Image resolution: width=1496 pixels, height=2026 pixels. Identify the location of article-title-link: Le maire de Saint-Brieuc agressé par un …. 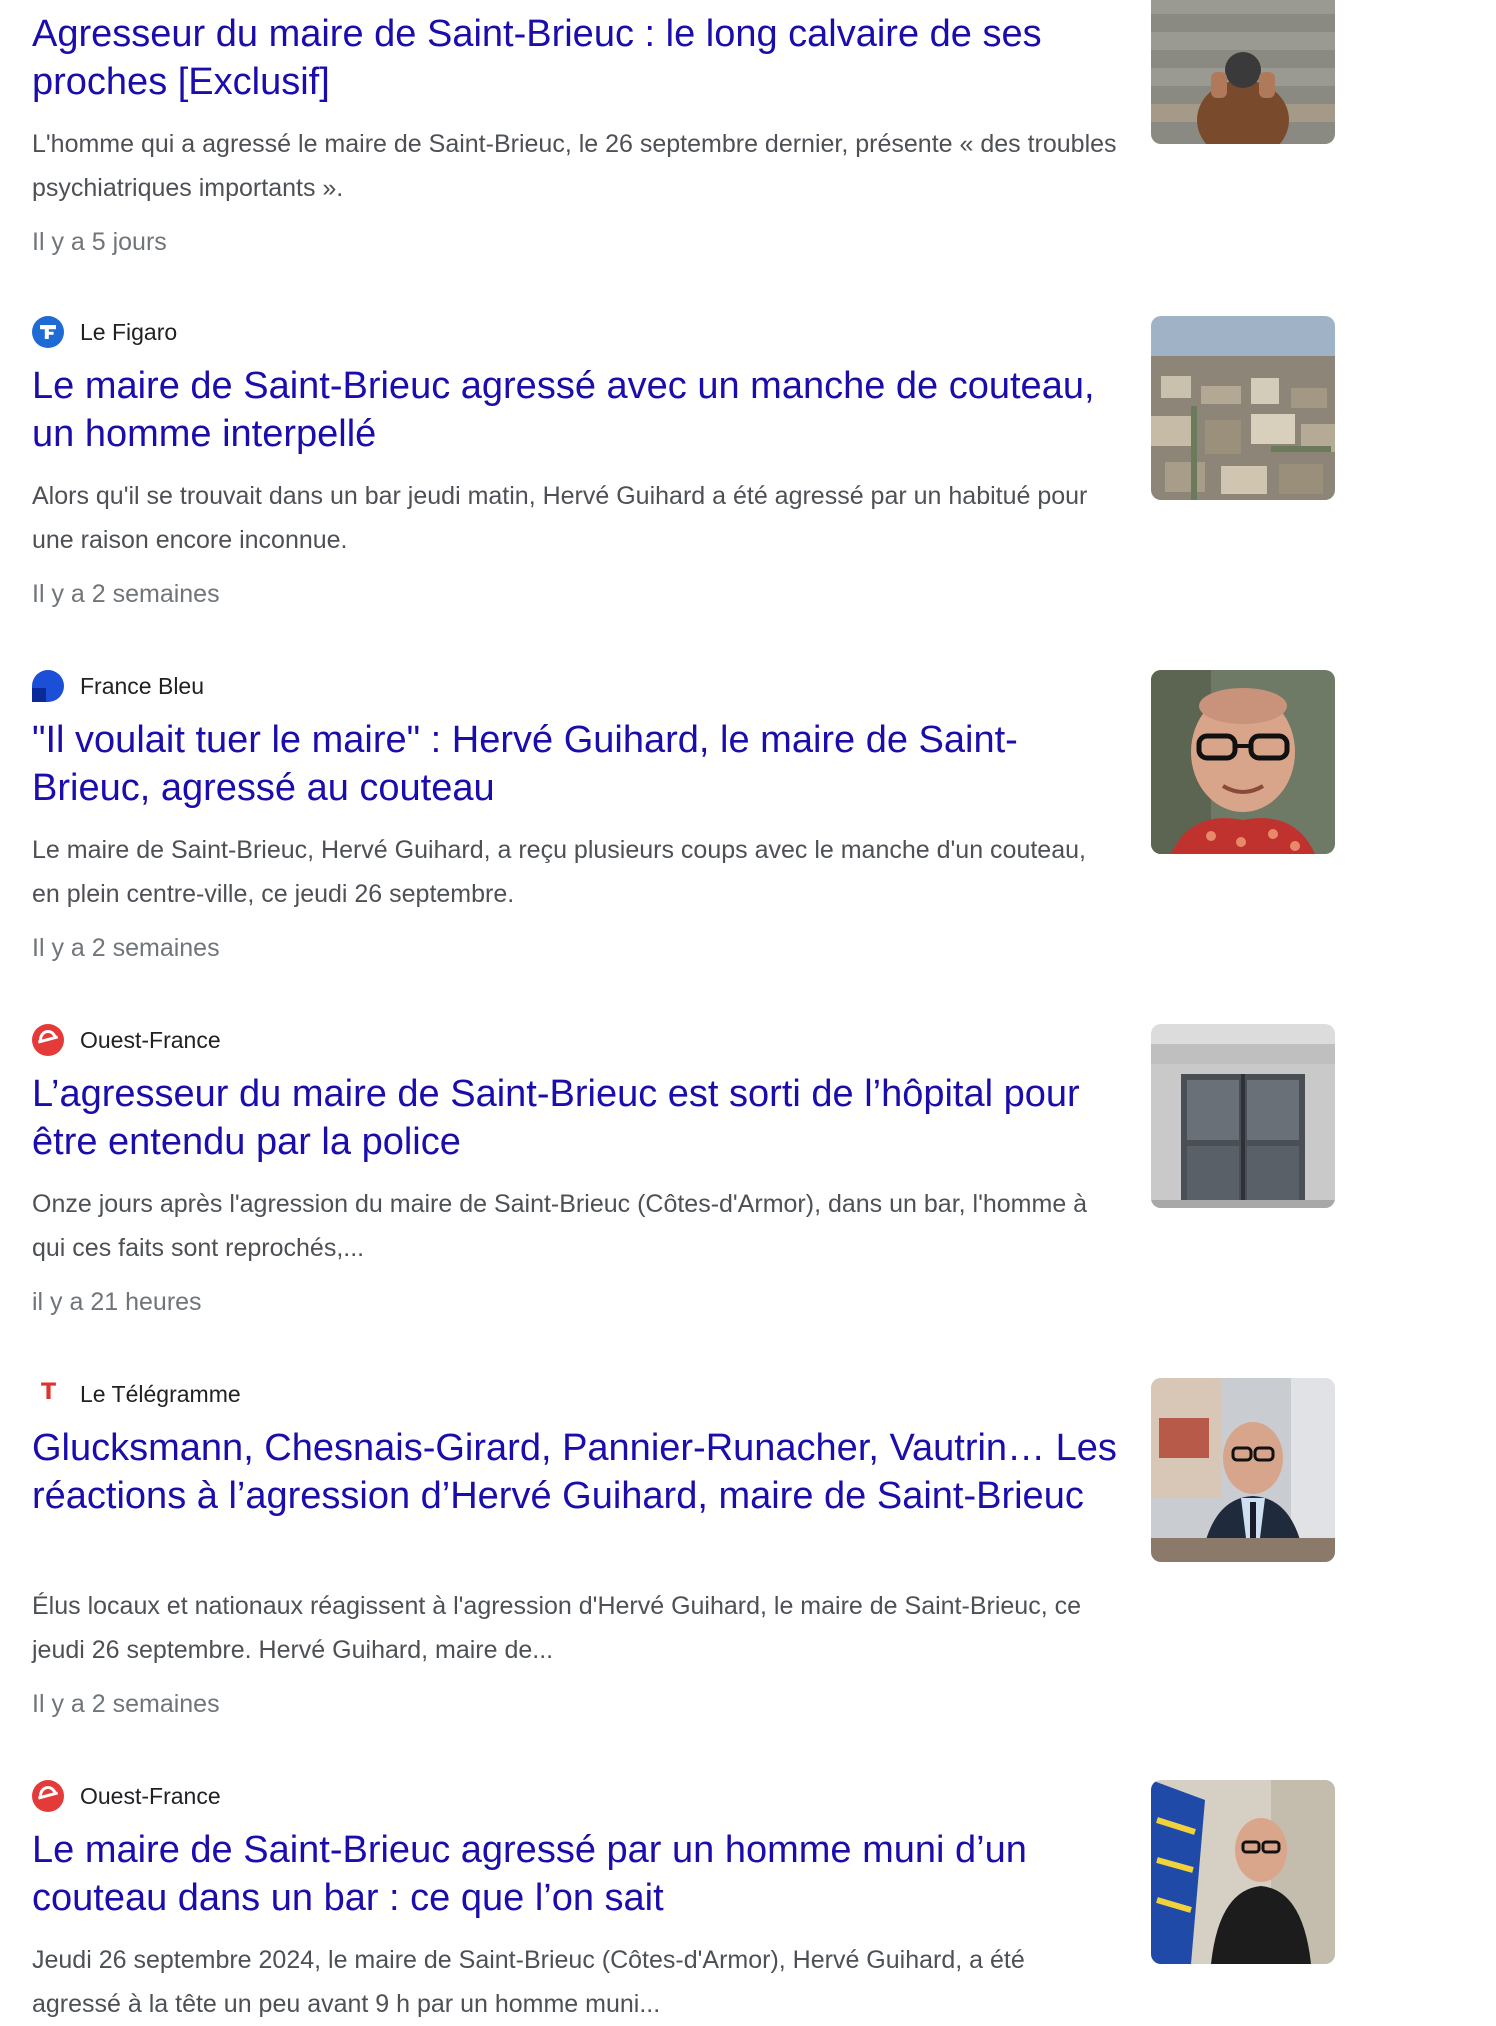
(574, 1874).